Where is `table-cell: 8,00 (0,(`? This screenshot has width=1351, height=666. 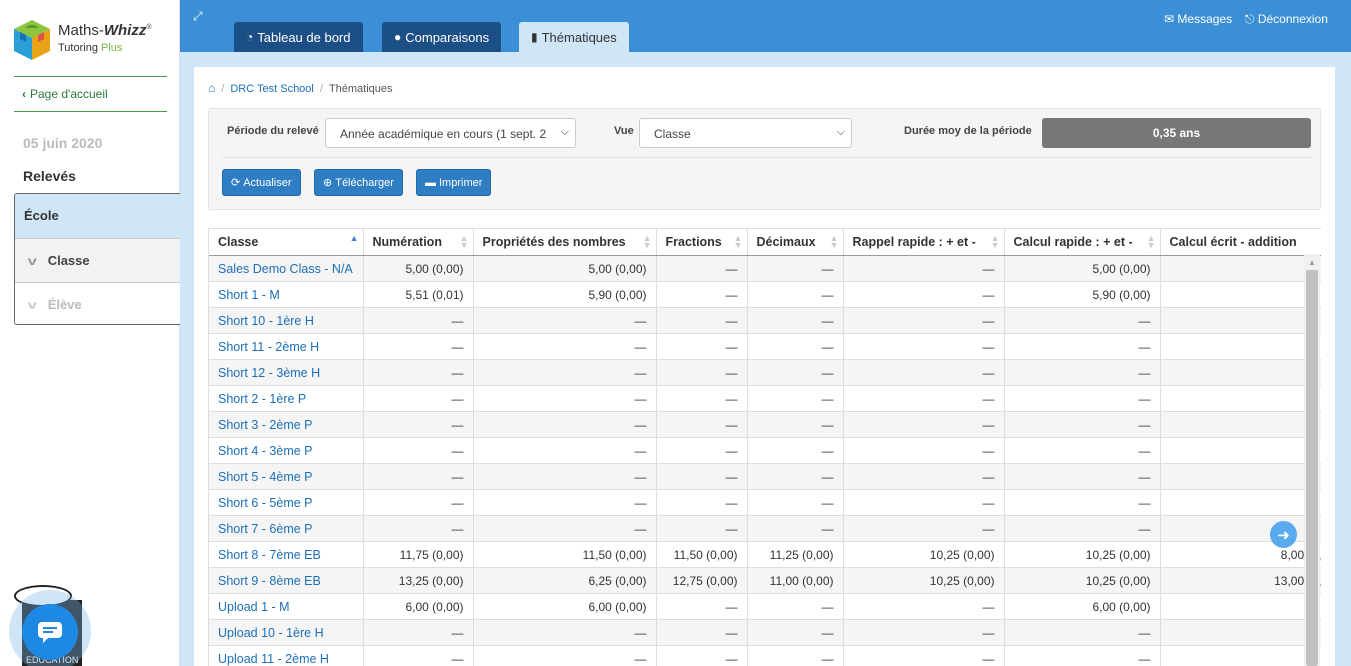
table-cell: 8,00 (0,( is located at coordinates (1240, 554).